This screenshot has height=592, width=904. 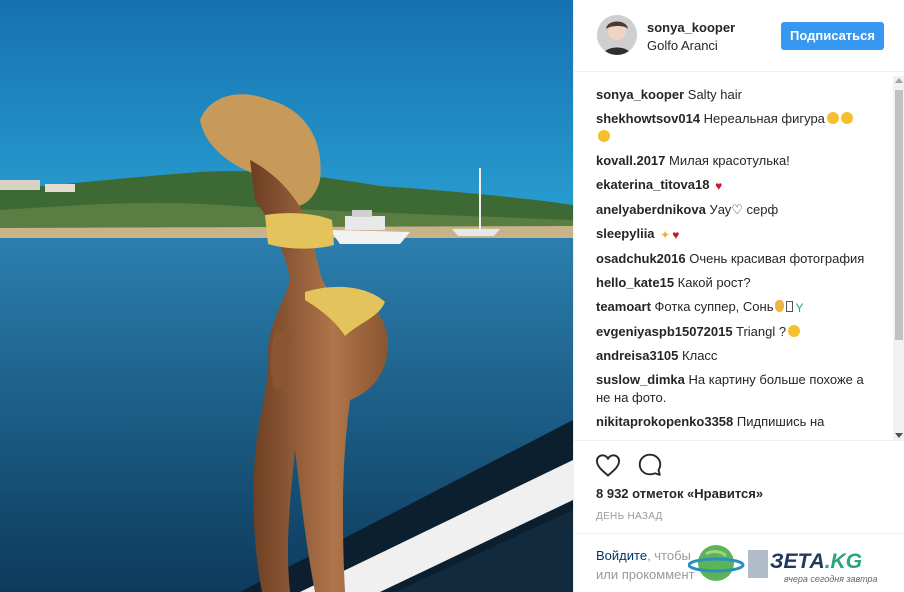 What do you see at coordinates (731, 234) in the screenshot?
I see `comment-item: sleepyliia ✦ ♥` at bounding box center [731, 234].